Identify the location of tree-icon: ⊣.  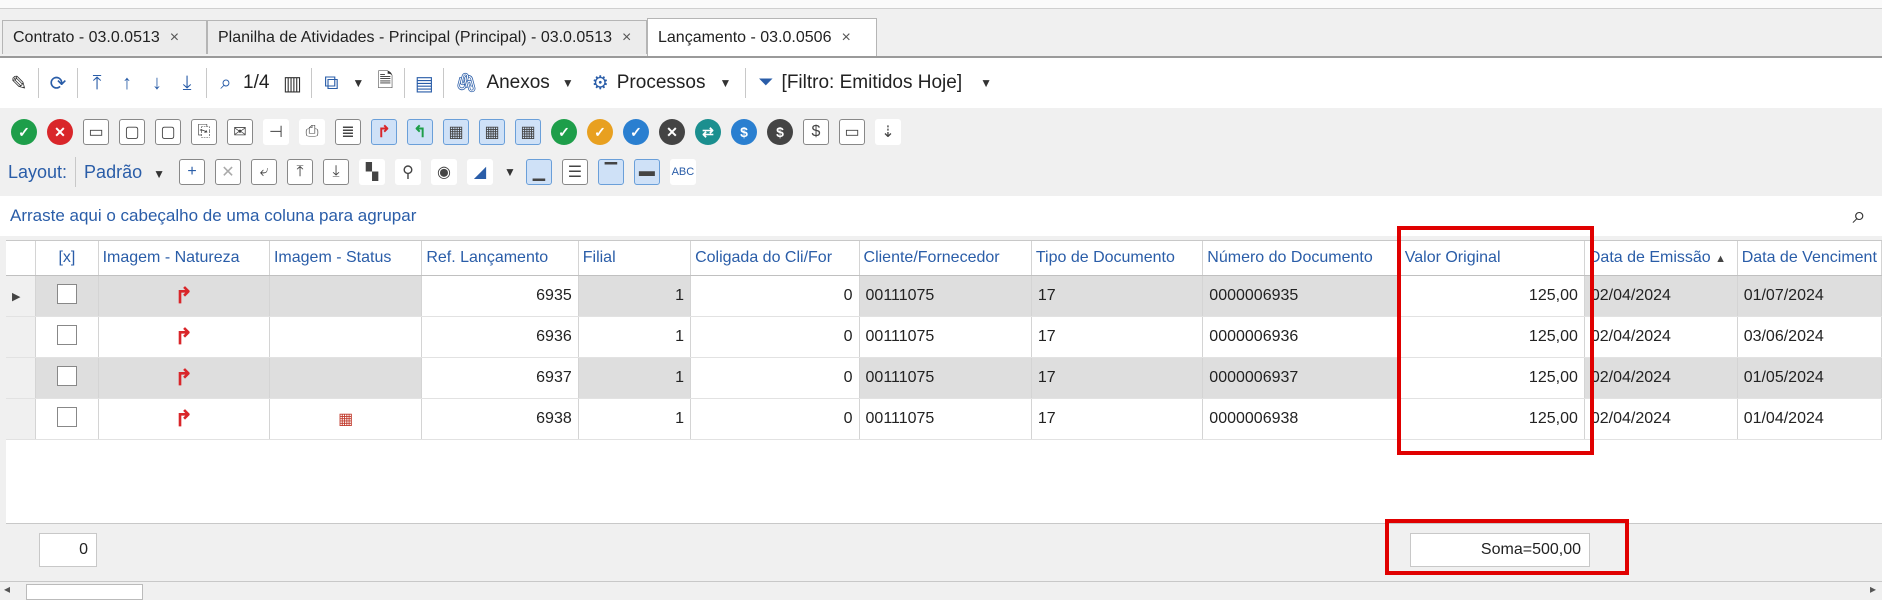
(276, 132).